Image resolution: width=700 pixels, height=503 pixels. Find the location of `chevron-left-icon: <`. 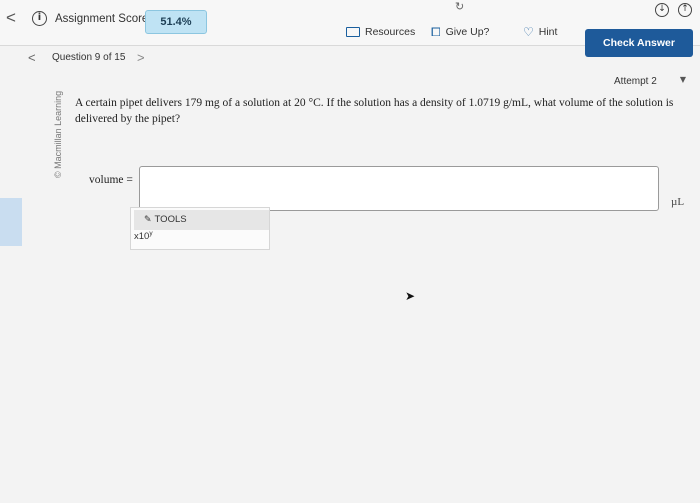

chevron-left-icon: < is located at coordinates (11, 18).